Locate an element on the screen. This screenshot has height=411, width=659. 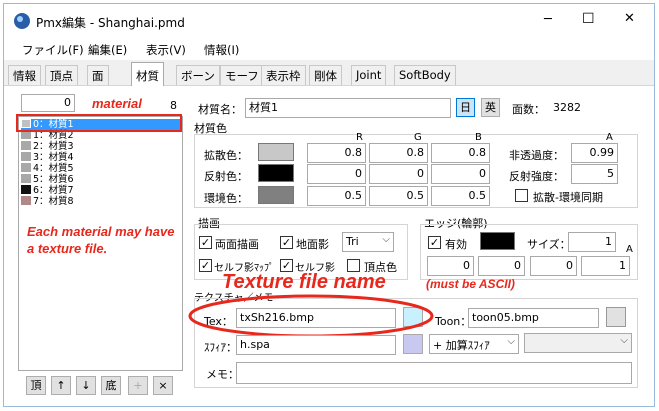
specular-r-input: 0 is located at coordinates (336, 174).